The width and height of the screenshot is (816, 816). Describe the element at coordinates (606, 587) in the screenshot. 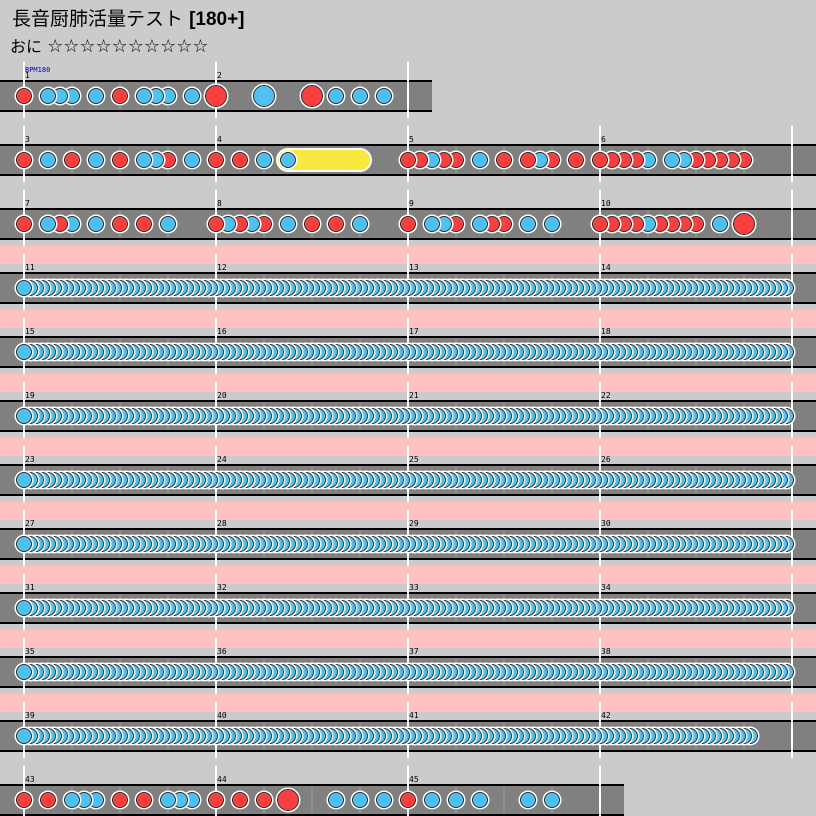

I see `measure-number: 34` at that location.